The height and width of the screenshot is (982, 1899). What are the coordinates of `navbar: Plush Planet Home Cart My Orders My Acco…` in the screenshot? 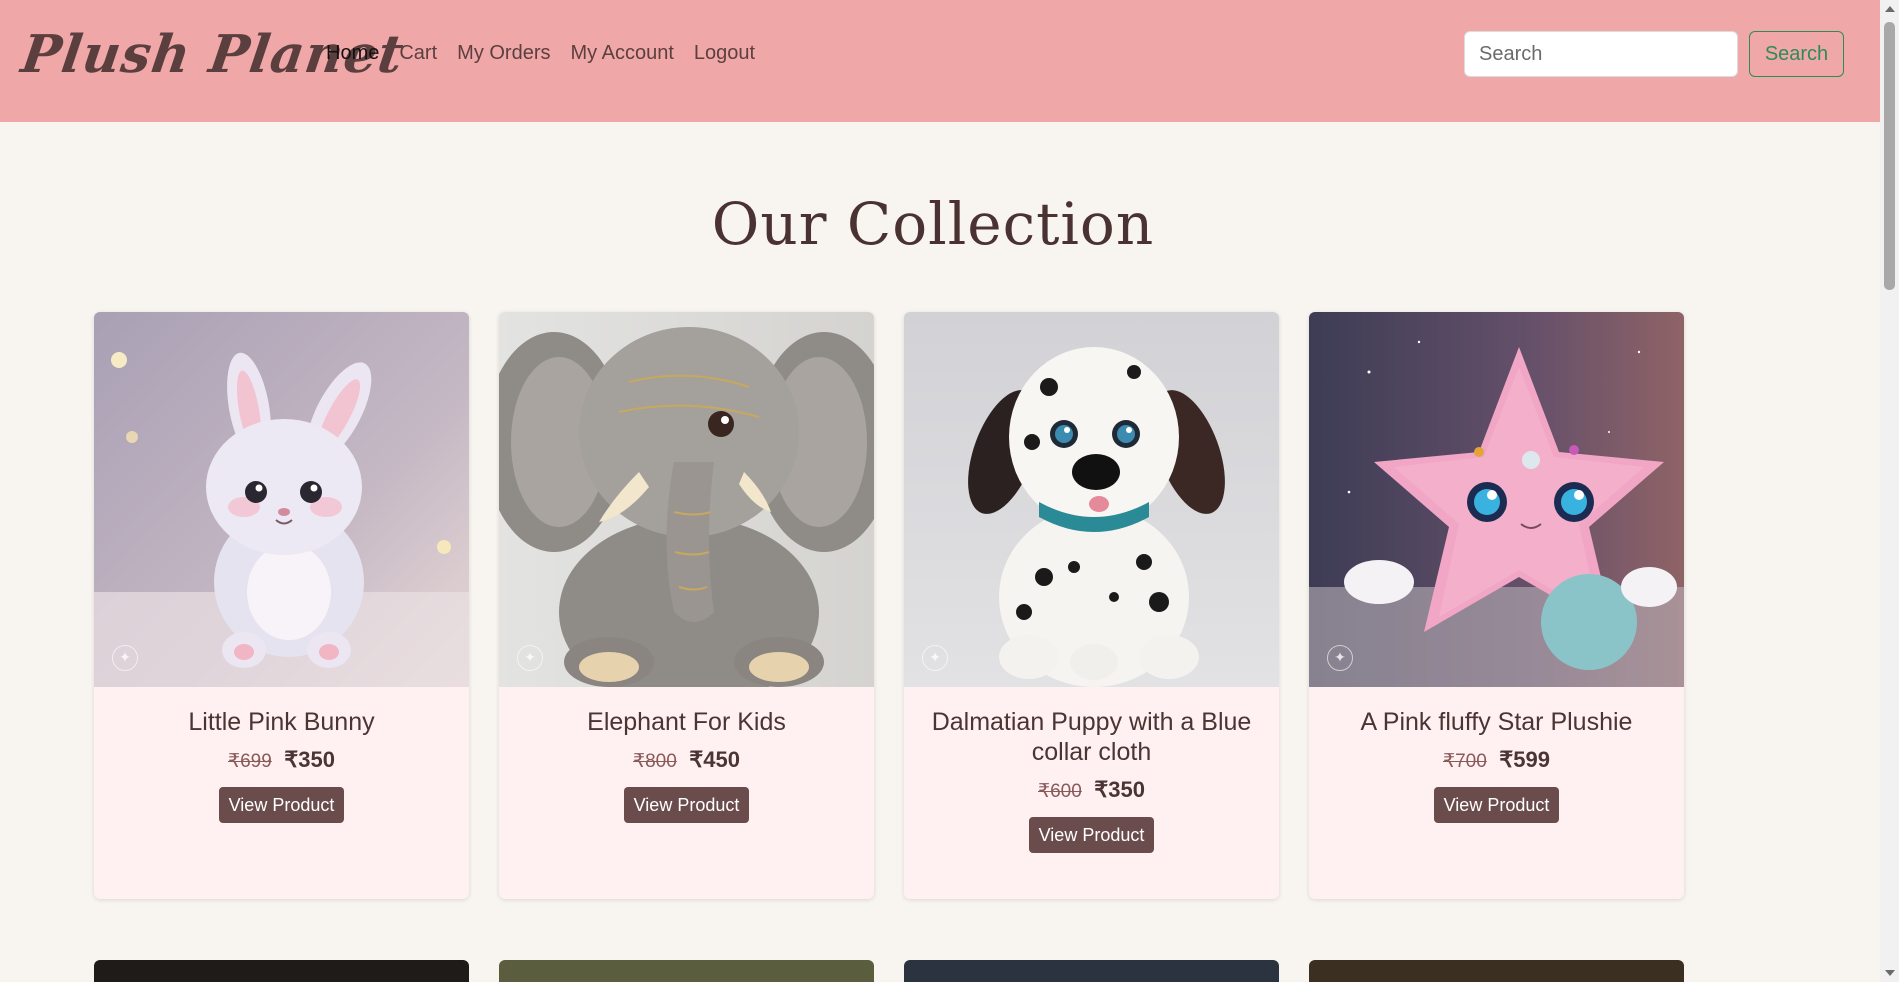 It's located at (940, 61).